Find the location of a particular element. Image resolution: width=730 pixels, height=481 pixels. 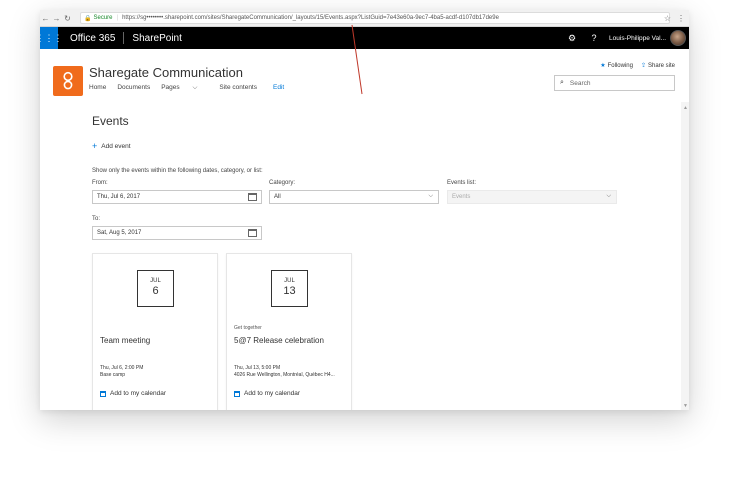

share-icon: ⇪ is located at coordinates (643, 66).